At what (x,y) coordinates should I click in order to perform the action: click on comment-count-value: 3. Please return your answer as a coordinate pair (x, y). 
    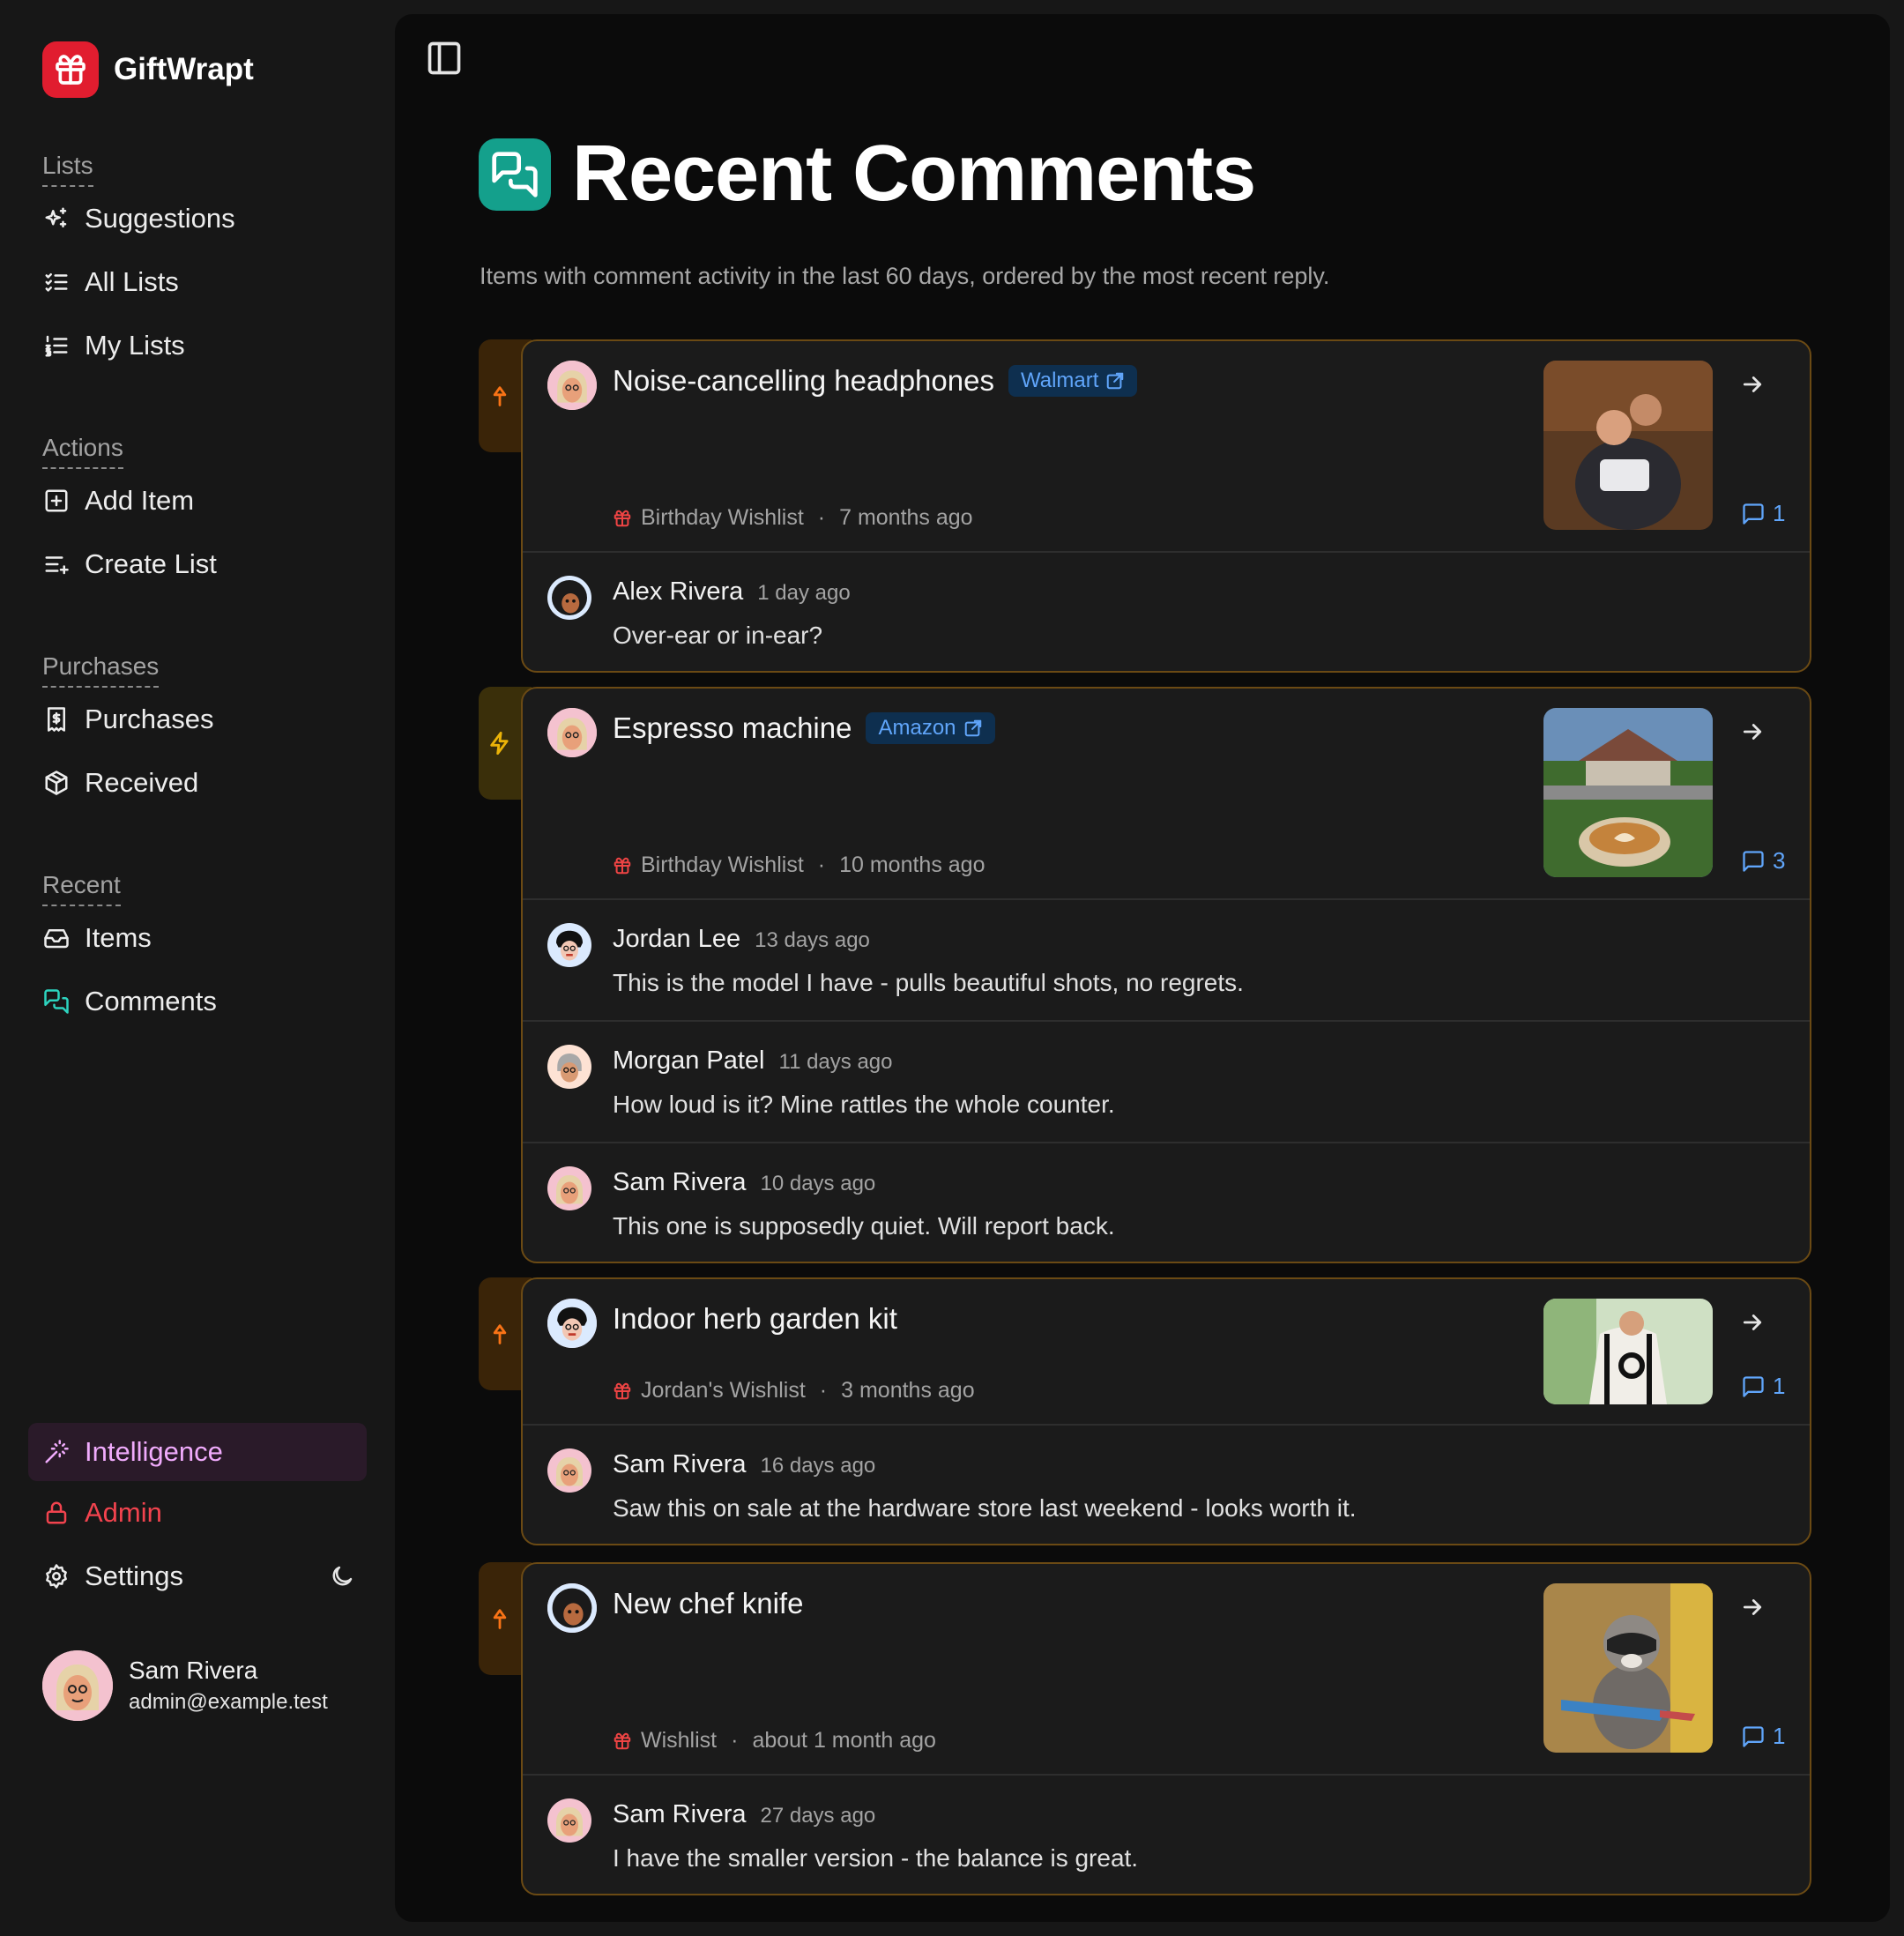
    Looking at the image, I should click on (1779, 860).